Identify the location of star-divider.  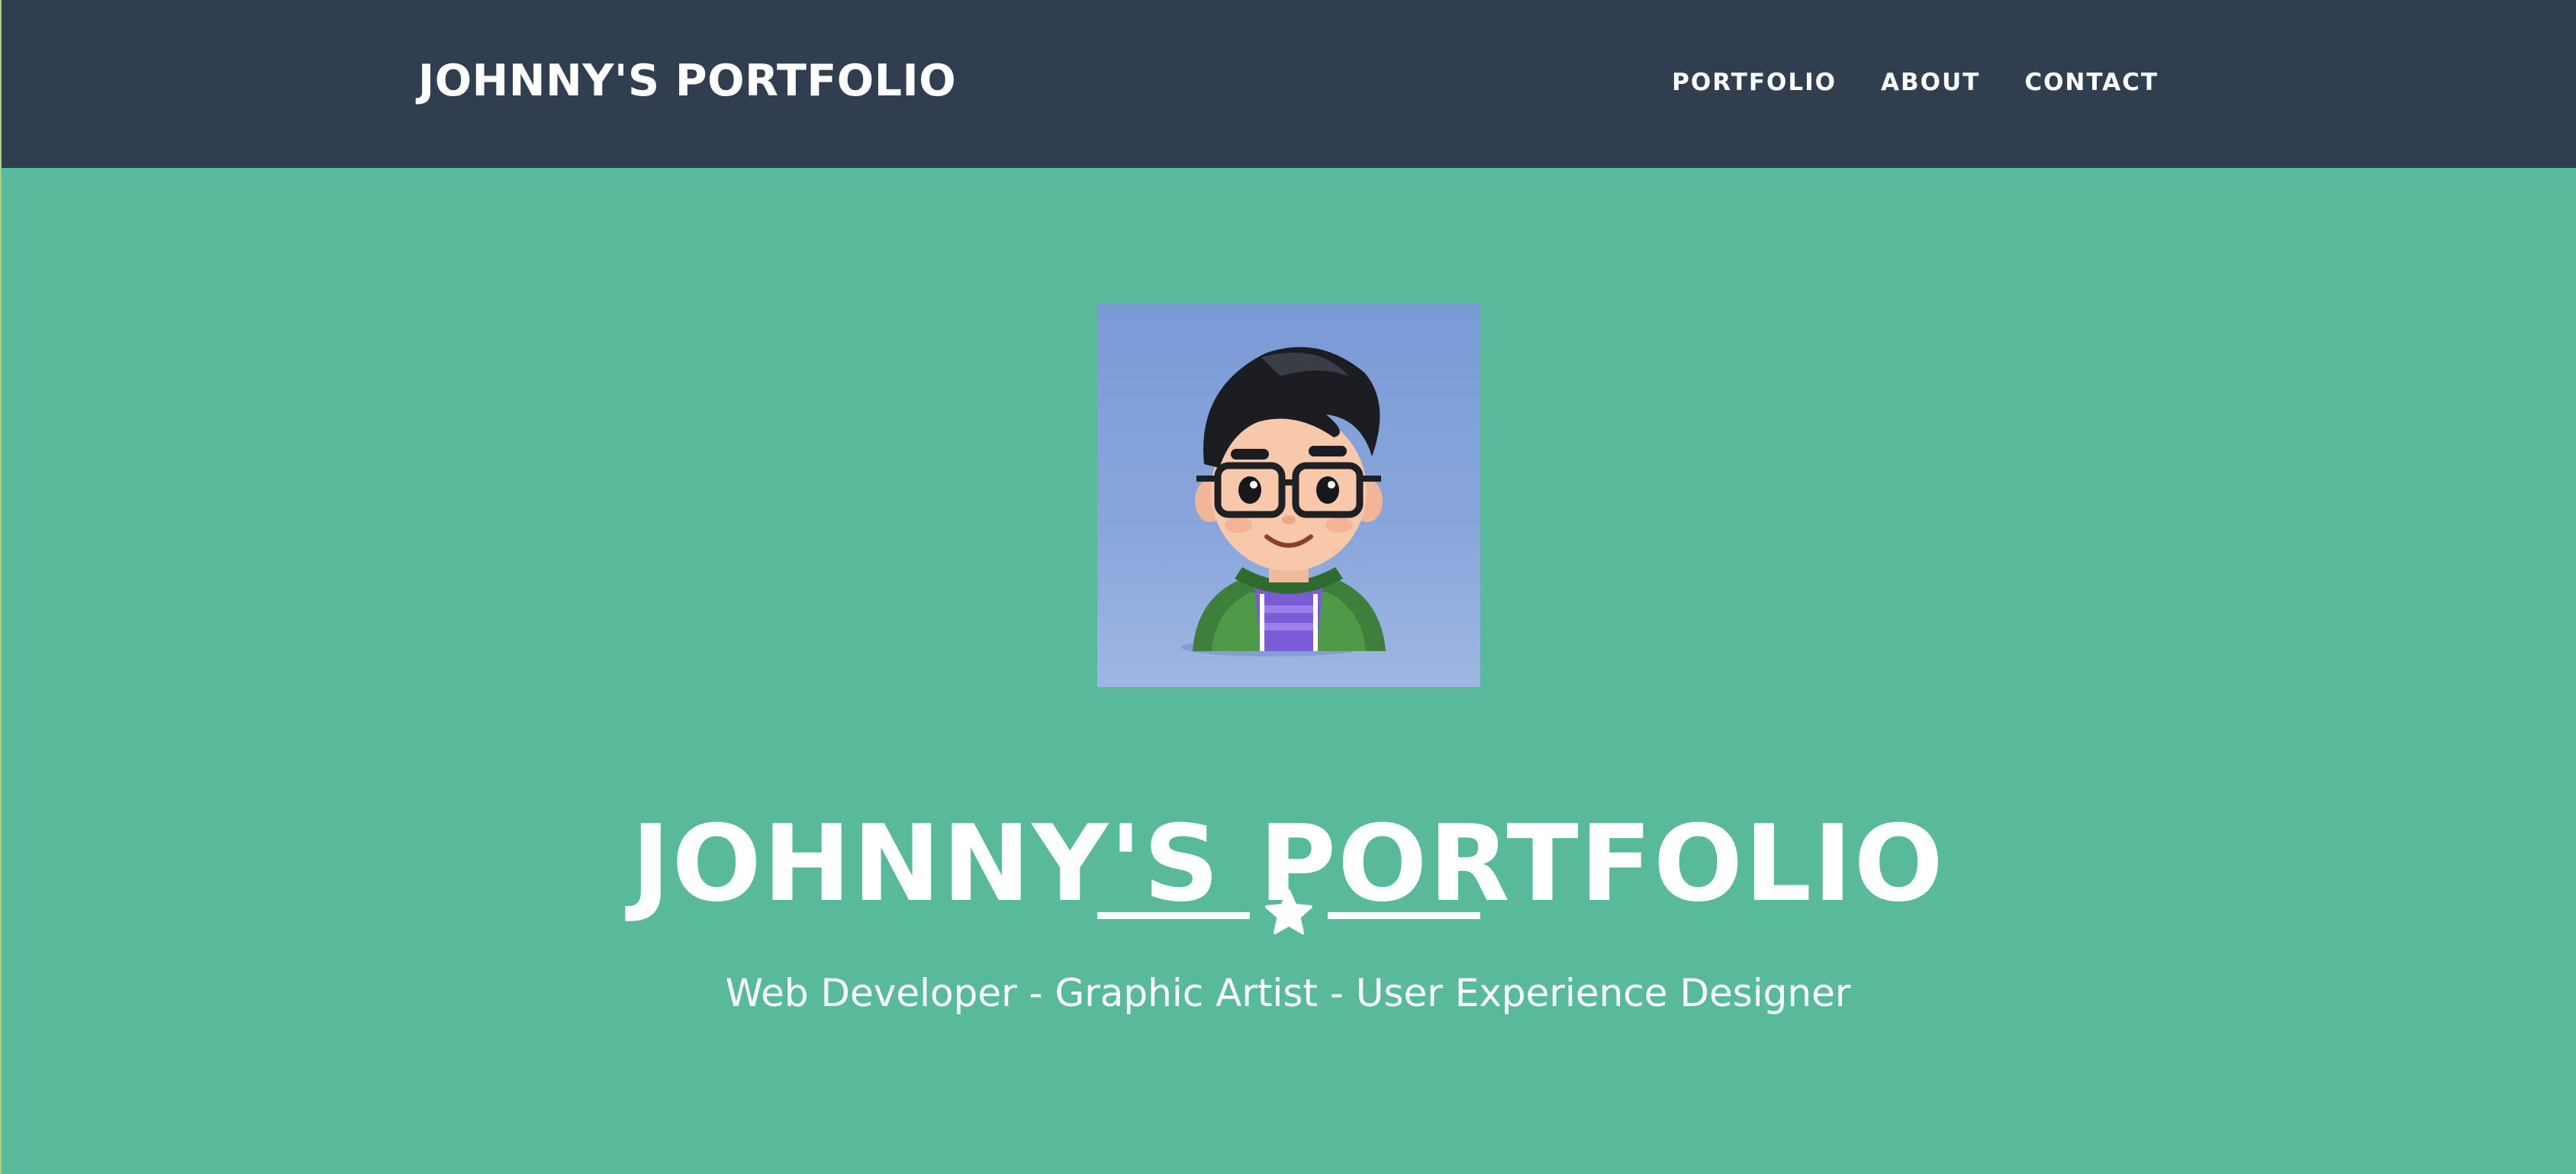
(1288, 916).